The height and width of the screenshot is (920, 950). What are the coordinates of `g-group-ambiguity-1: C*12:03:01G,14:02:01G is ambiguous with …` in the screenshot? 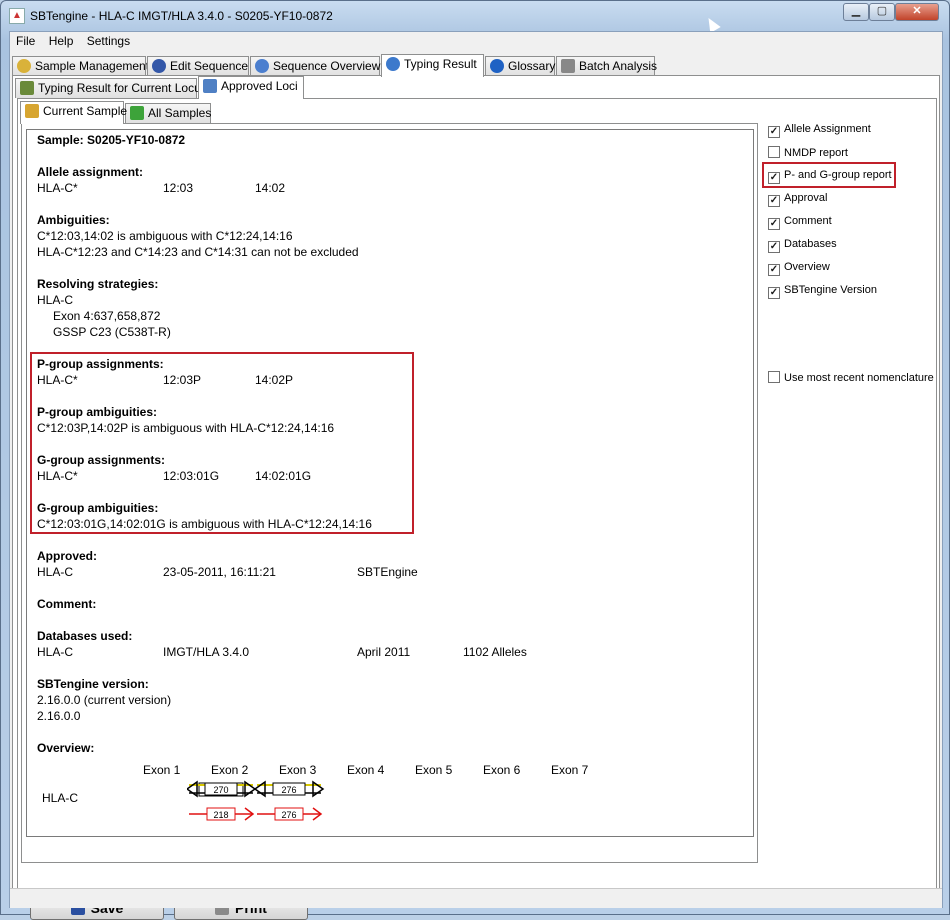 It's located at (204, 524).